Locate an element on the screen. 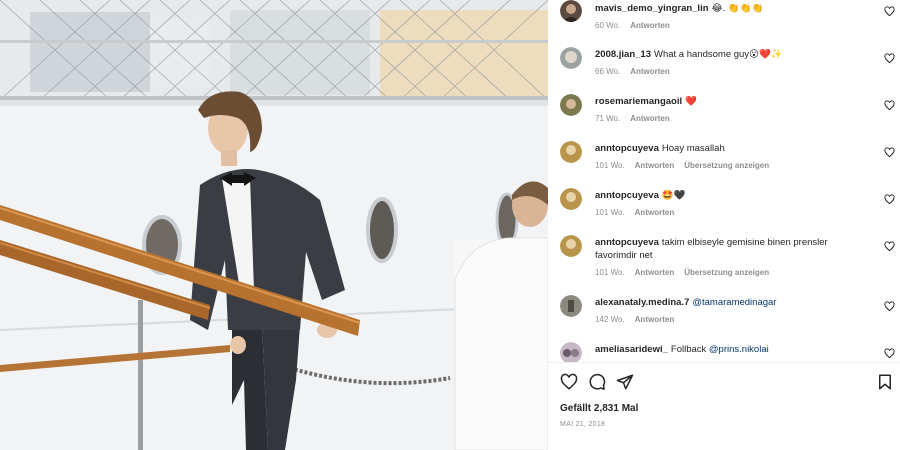 The height and width of the screenshot is (450, 900). comment-time: 142 Wo. is located at coordinates (610, 319).